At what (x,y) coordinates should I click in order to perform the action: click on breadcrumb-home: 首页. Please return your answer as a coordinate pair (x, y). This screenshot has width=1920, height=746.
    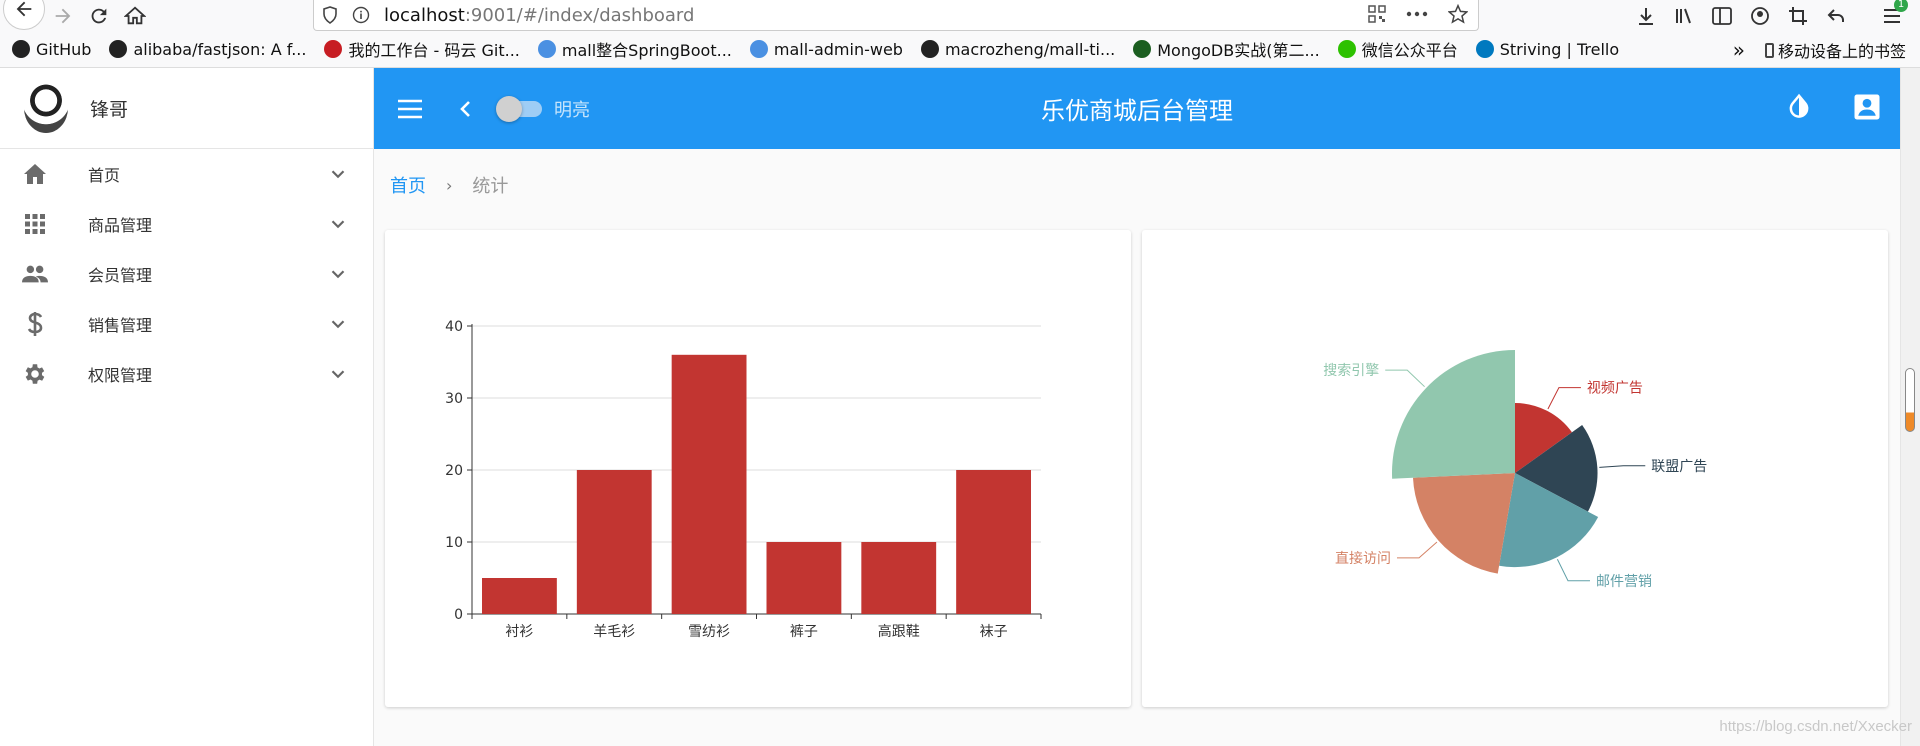
    Looking at the image, I should click on (408, 185).